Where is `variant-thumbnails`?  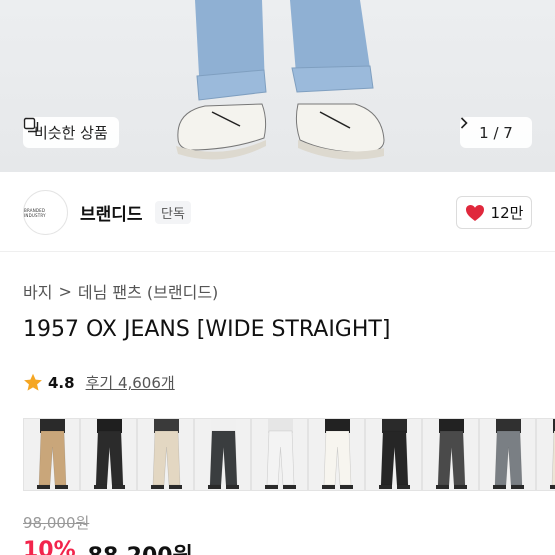
variant-thumbnails is located at coordinates (289, 454).